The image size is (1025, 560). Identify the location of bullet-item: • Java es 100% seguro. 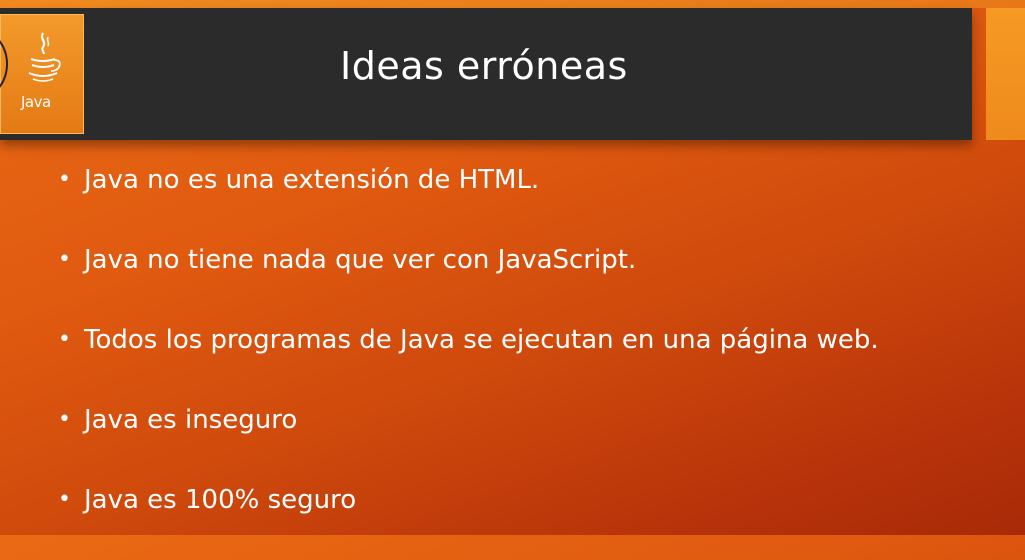
(468, 520).